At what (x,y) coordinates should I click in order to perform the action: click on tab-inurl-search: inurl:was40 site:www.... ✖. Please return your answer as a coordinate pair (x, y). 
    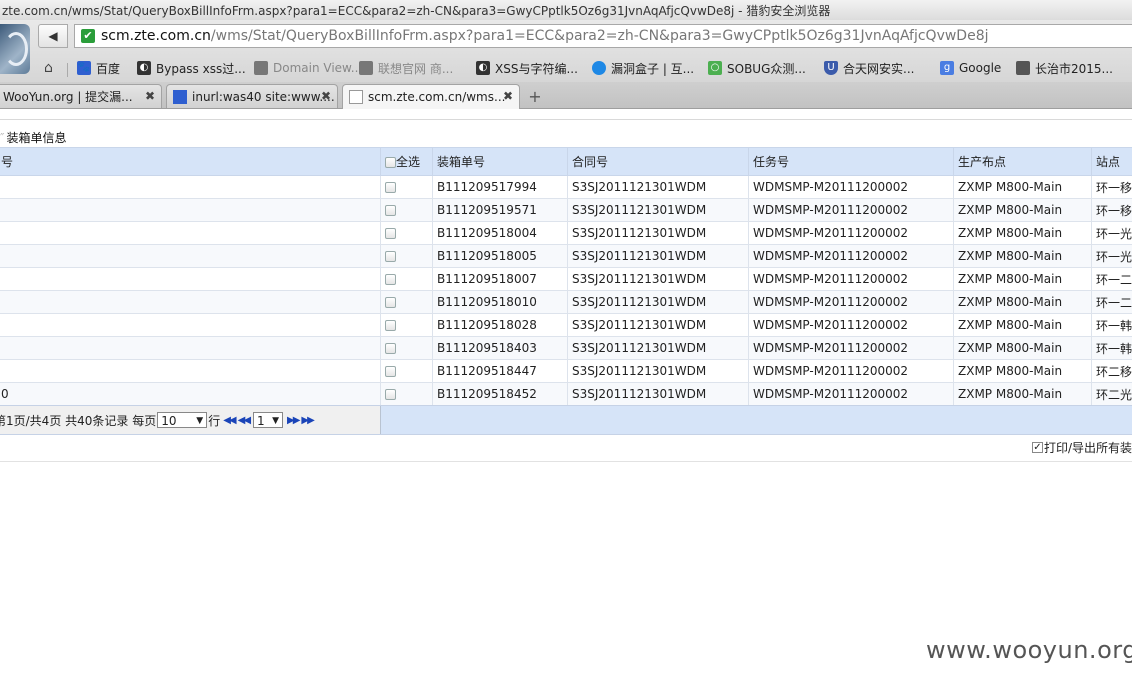
    Looking at the image, I should click on (252, 96).